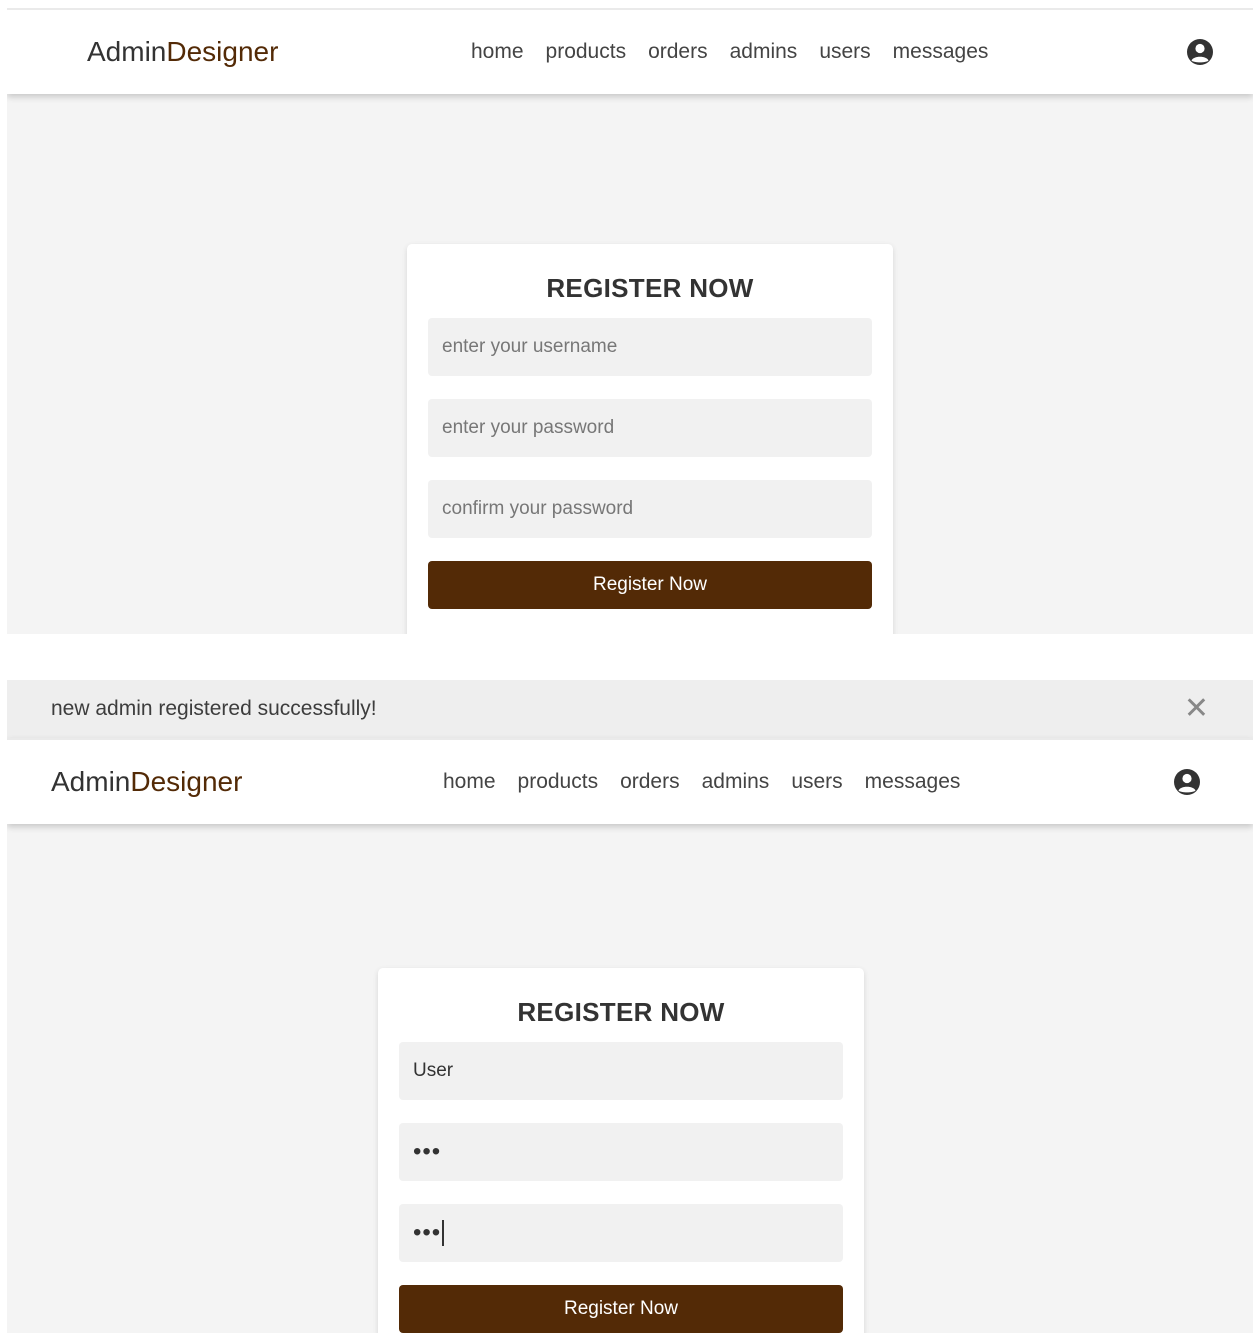 This screenshot has height=1333, width=1253. What do you see at coordinates (650, 347) in the screenshot?
I see `username-input: enter your username` at bounding box center [650, 347].